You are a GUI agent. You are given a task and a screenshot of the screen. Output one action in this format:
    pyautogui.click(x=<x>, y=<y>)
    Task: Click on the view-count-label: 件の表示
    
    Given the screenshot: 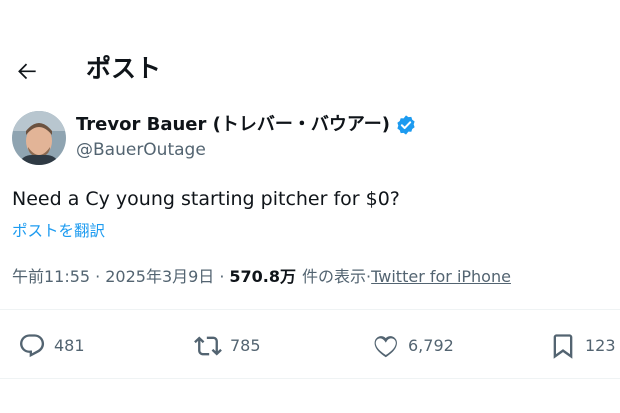 What is the action you would take?
    pyautogui.click(x=334, y=276)
    